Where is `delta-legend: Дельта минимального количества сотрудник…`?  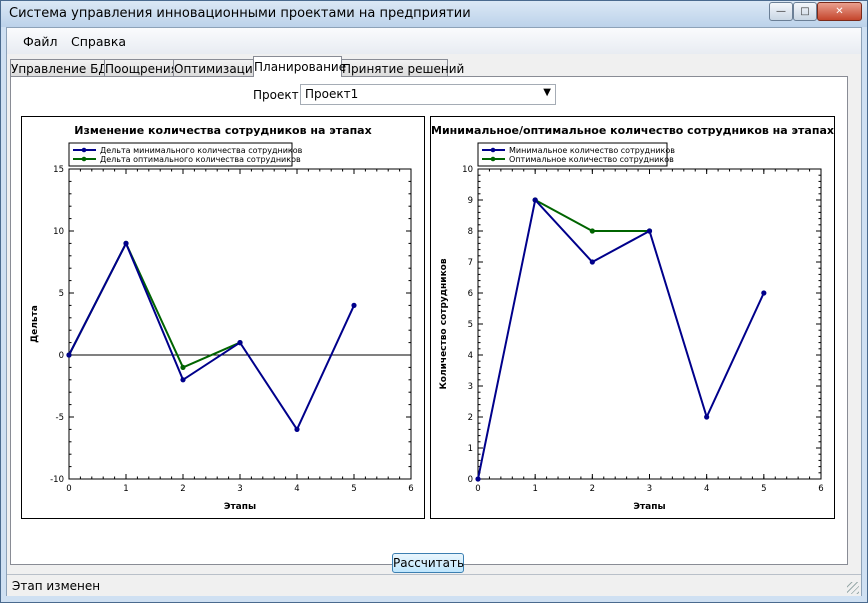
delta-legend: Дельта минимального количества сотрудник… is located at coordinates (185, 154).